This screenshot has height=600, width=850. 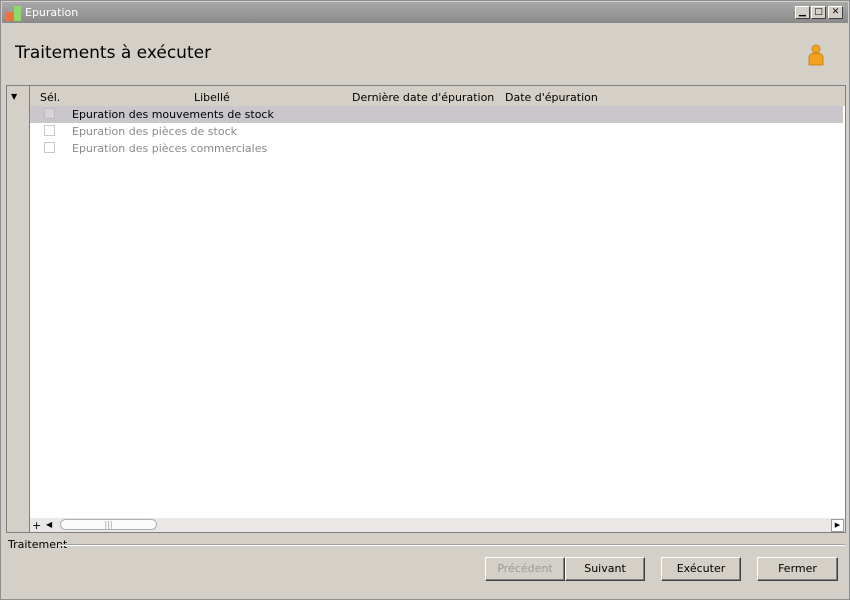 What do you see at coordinates (525, 569) in the screenshot?
I see `previous-button: Précédent` at bounding box center [525, 569].